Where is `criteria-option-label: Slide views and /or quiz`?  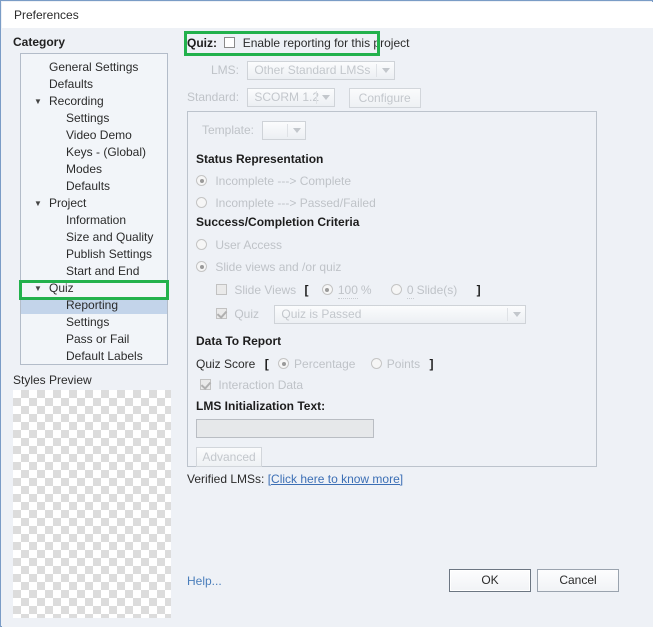
criteria-option-label: Slide views and /or quiz is located at coordinates (278, 267).